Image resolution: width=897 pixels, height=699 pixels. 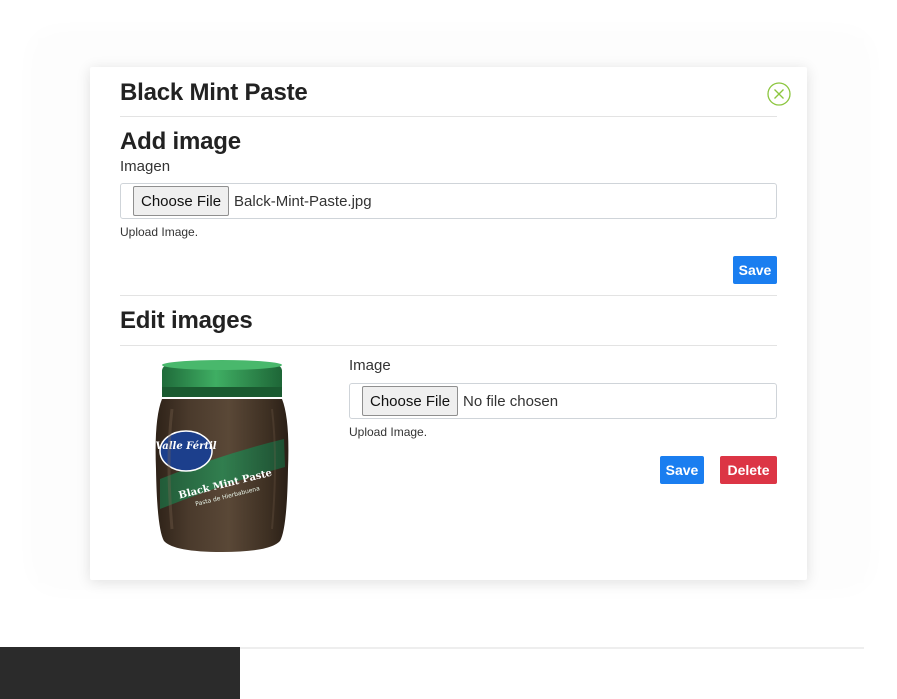 What do you see at coordinates (448, 345) in the screenshot?
I see `edit-images-divider` at bounding box center [448, 345].